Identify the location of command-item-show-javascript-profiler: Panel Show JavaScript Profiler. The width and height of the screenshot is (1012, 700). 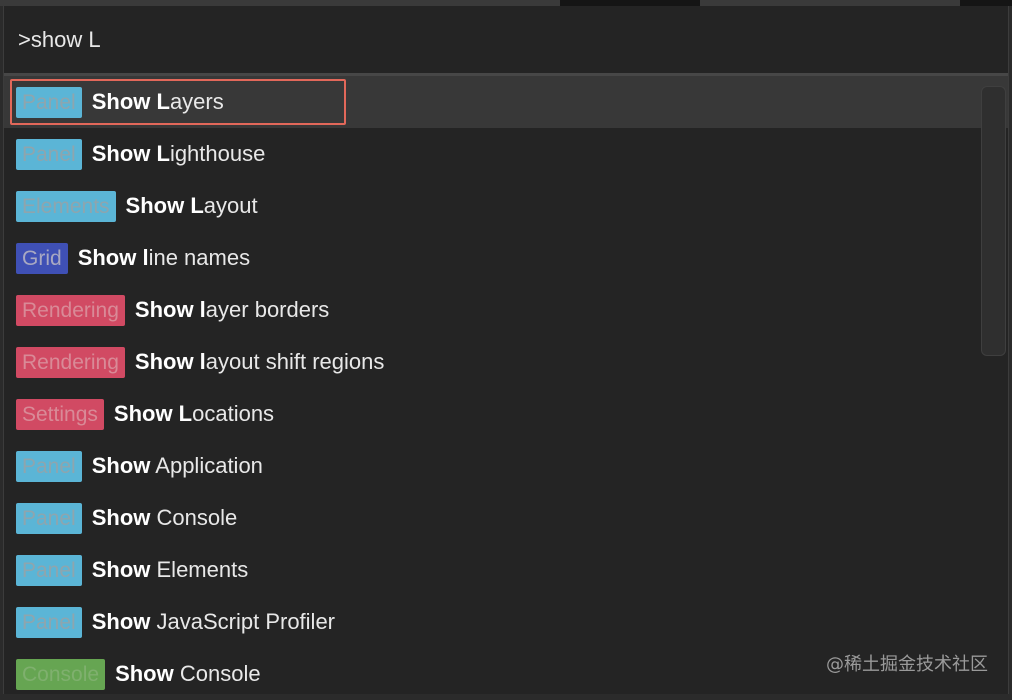
(506, 622).